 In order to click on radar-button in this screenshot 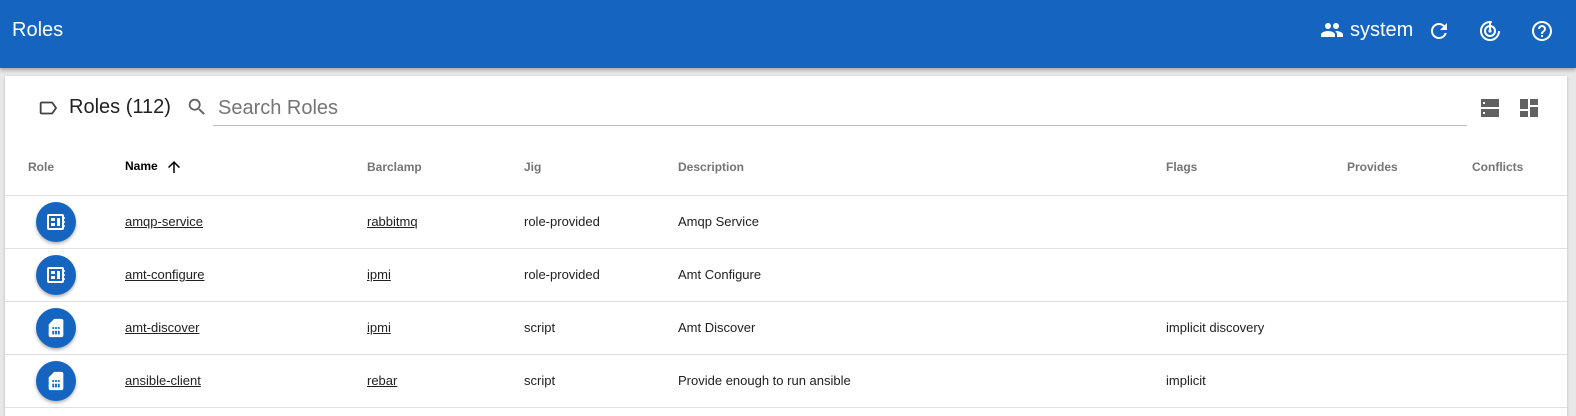, I will do `click(1490, 31)`.